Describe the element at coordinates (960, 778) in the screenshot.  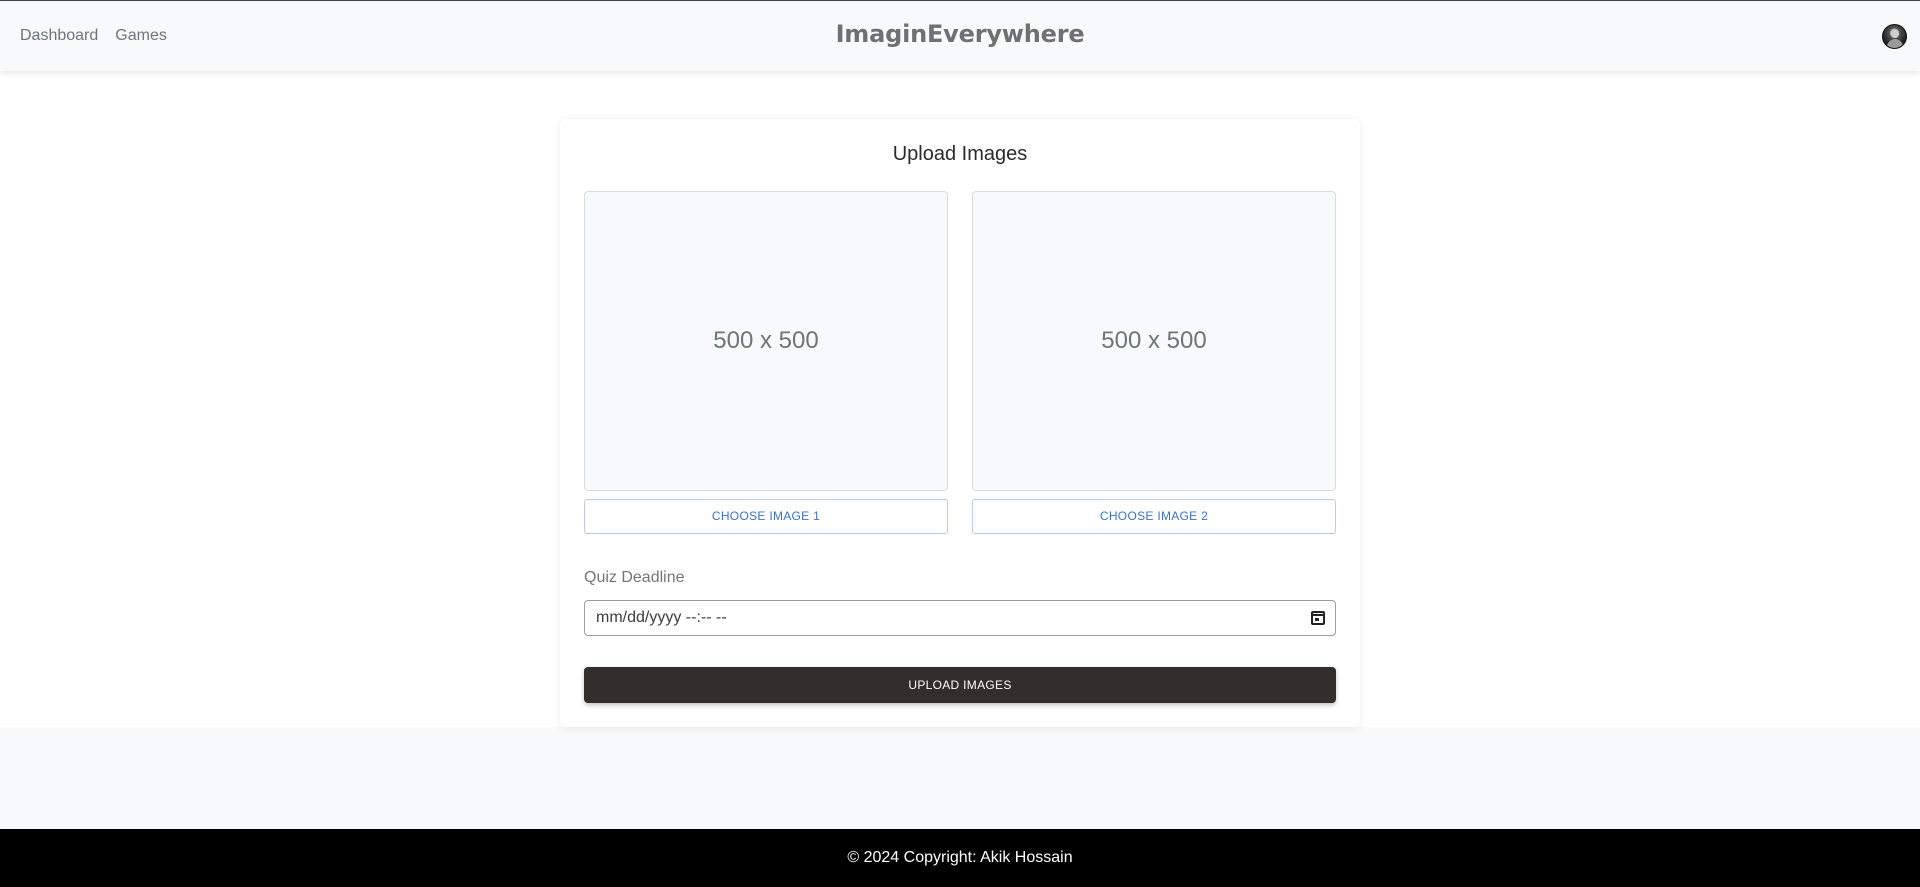
I see `page-background-band` at that location.